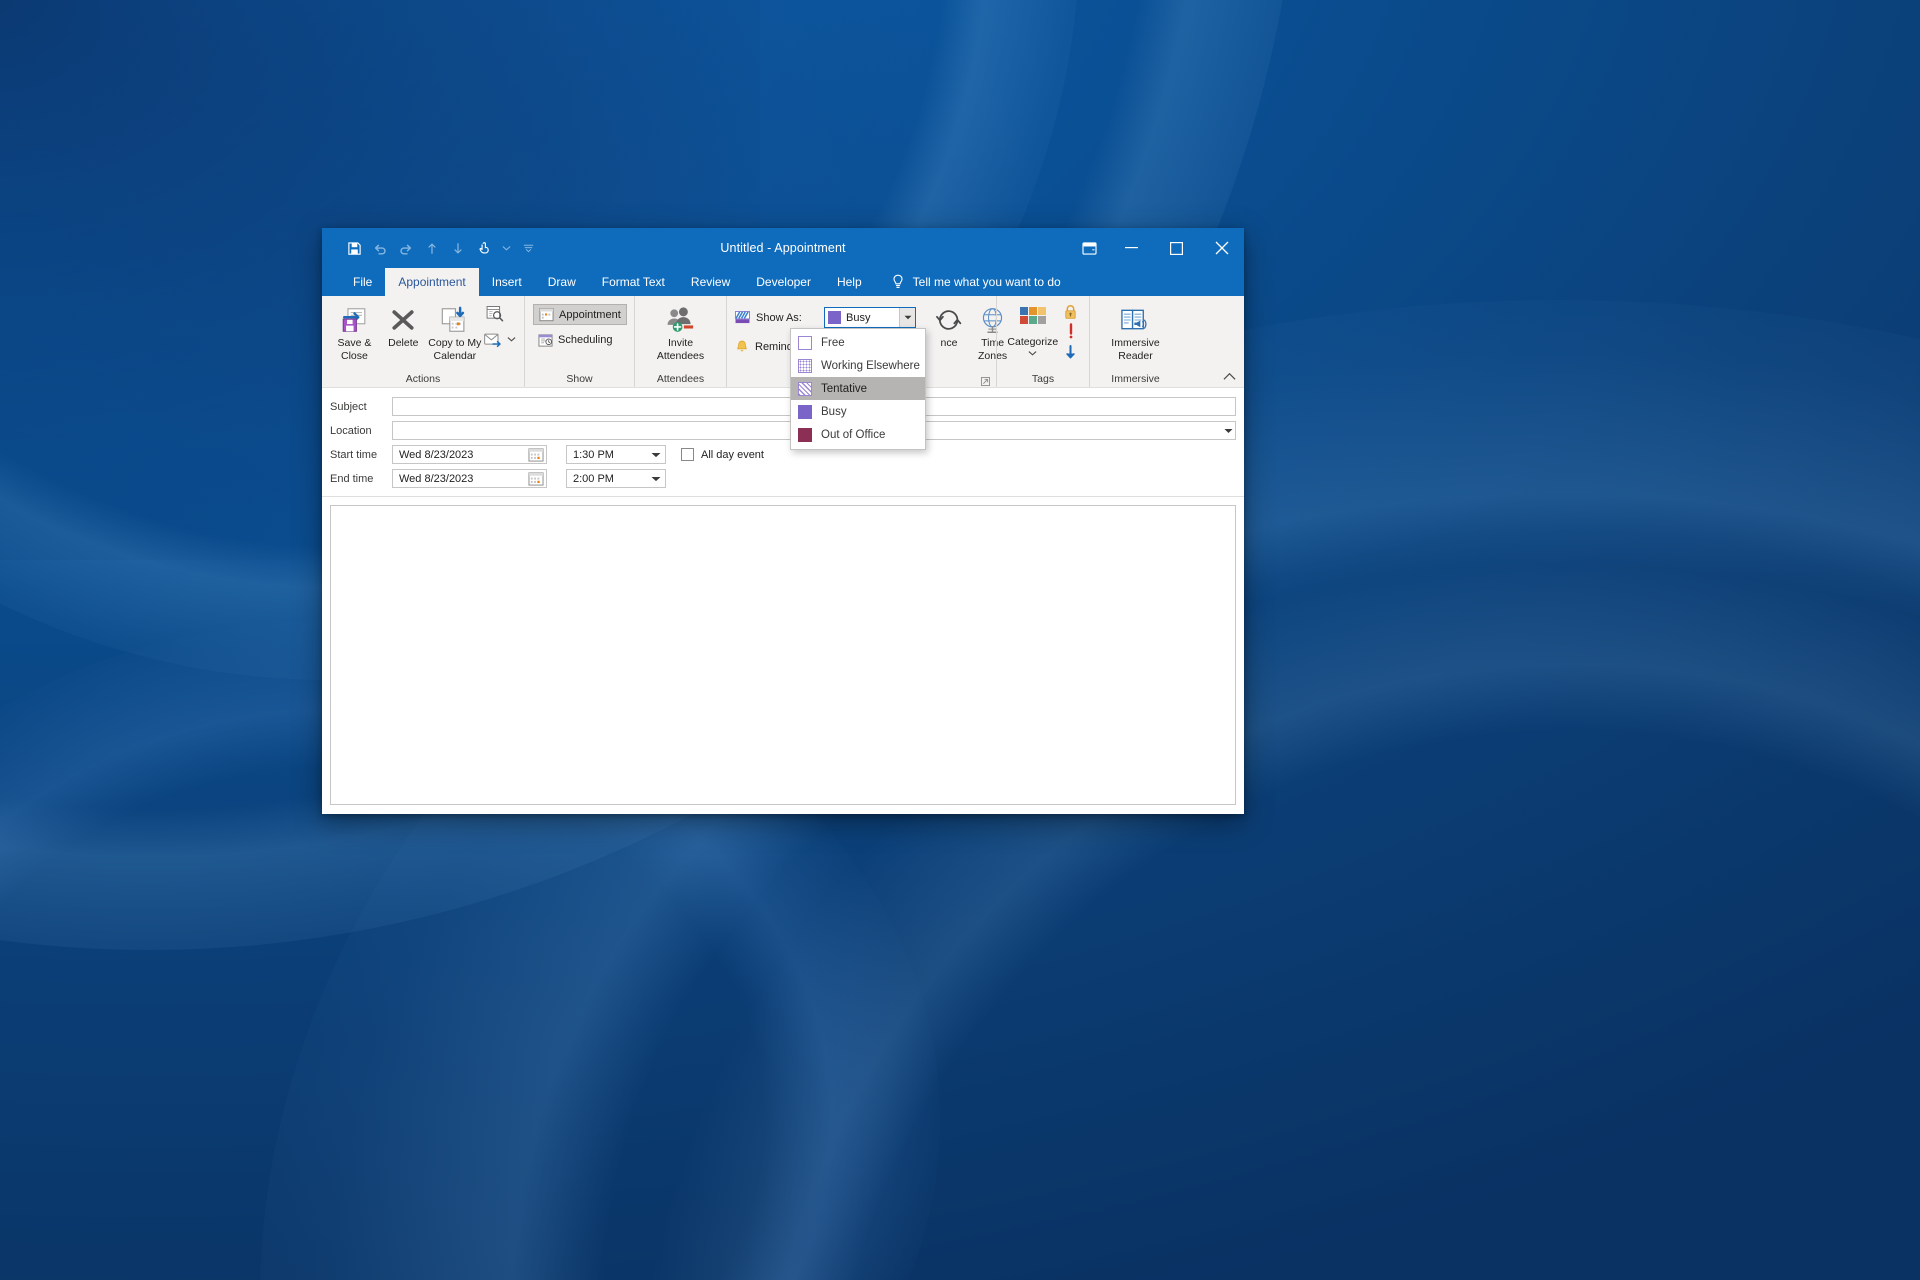 Image resolution: width=1920 pixels, height=1280 pixels. Describe the element at coordinates (432, 282) in the screenshot. I see `tab-appointment: Appointment` at that location.